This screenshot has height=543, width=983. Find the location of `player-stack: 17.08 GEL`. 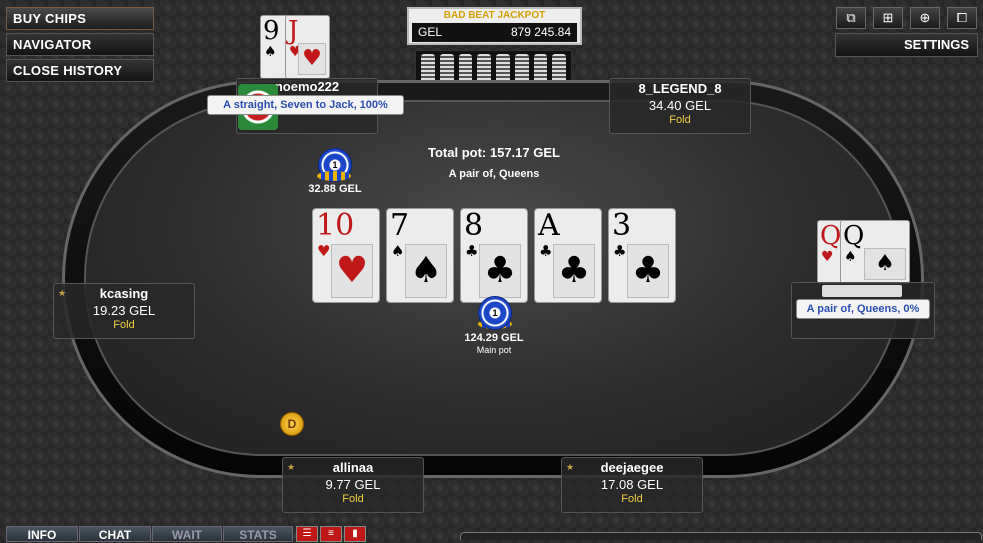

player-stack: 17.08 GEL is located at coordinates (632, 484).